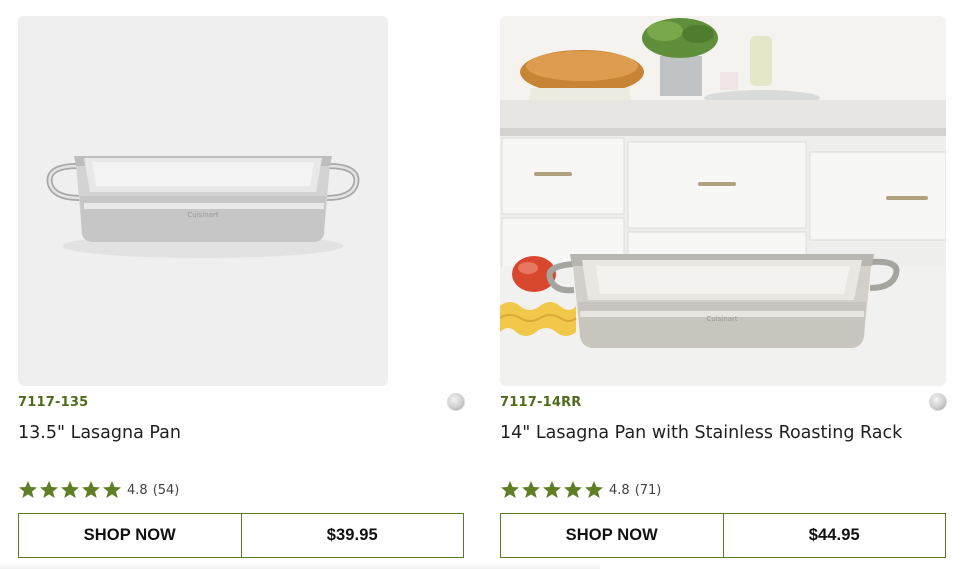 The height and width of the screenshot is (569, 965). I want to click on product-sku: 7117-135, so click(53, 402).